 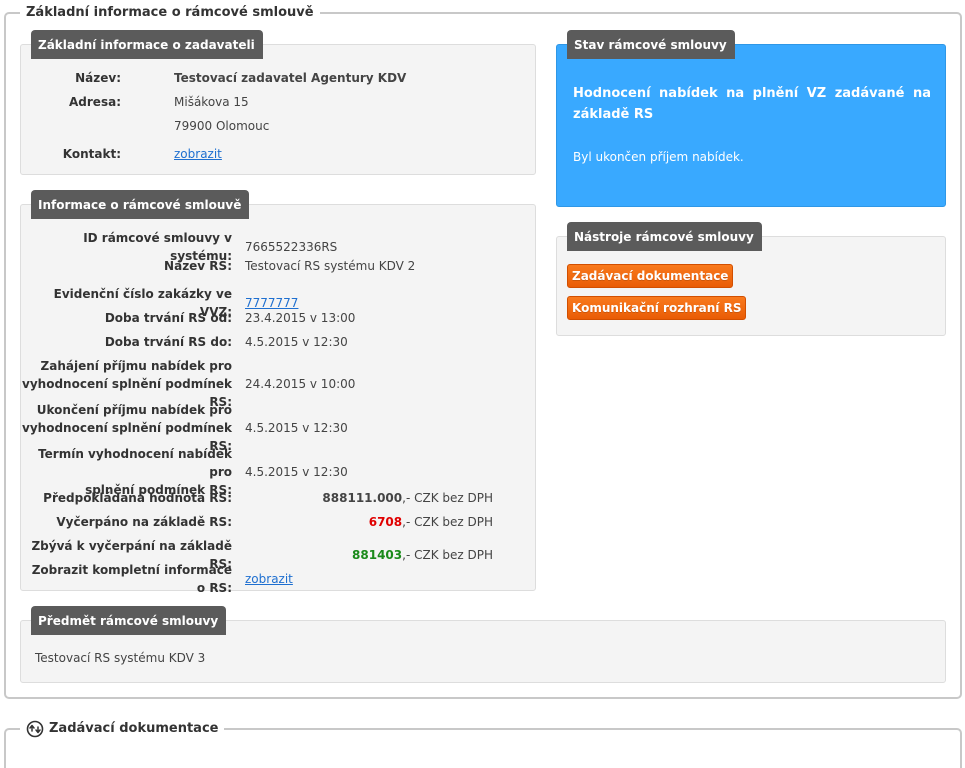 What do you see at coordinates (291, 247) in the screenshot?
I see `info-row-value: 7665522336RS` at bounding box center [291, 247].